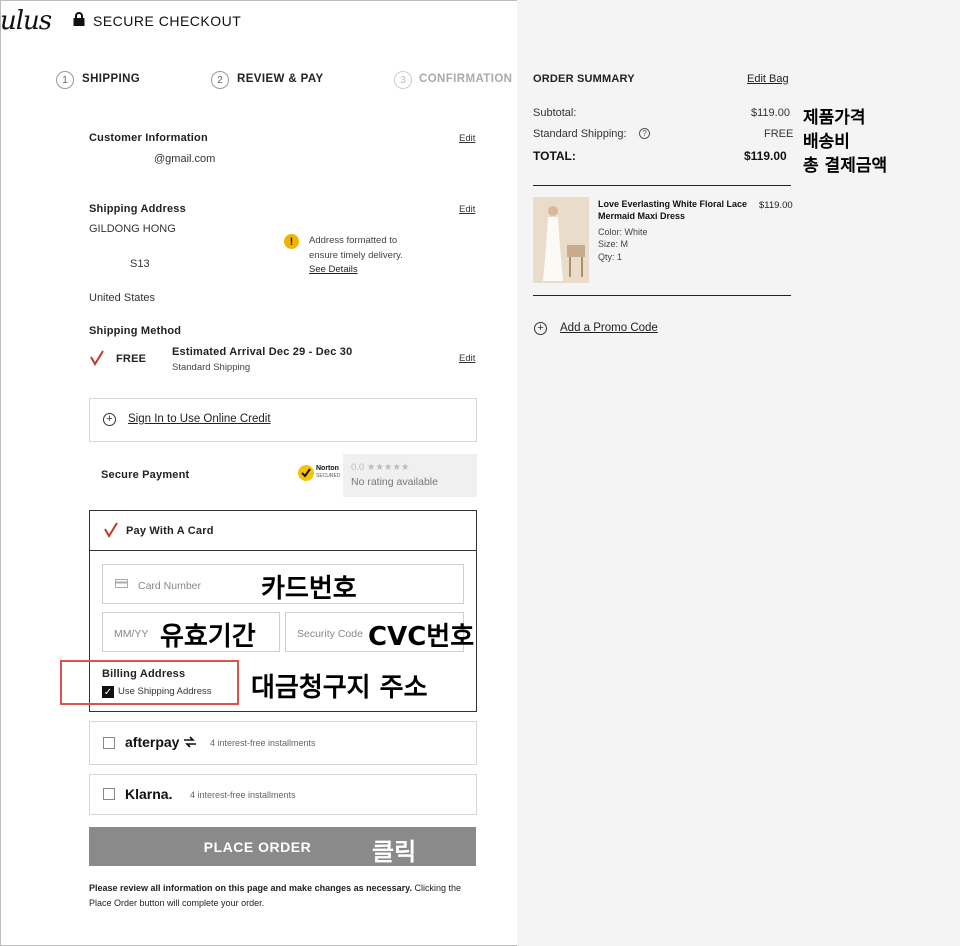 The height and width of the screenshot is (946, 960). I want to click on norton-badge: Norton SECURED, so click(319, 474).